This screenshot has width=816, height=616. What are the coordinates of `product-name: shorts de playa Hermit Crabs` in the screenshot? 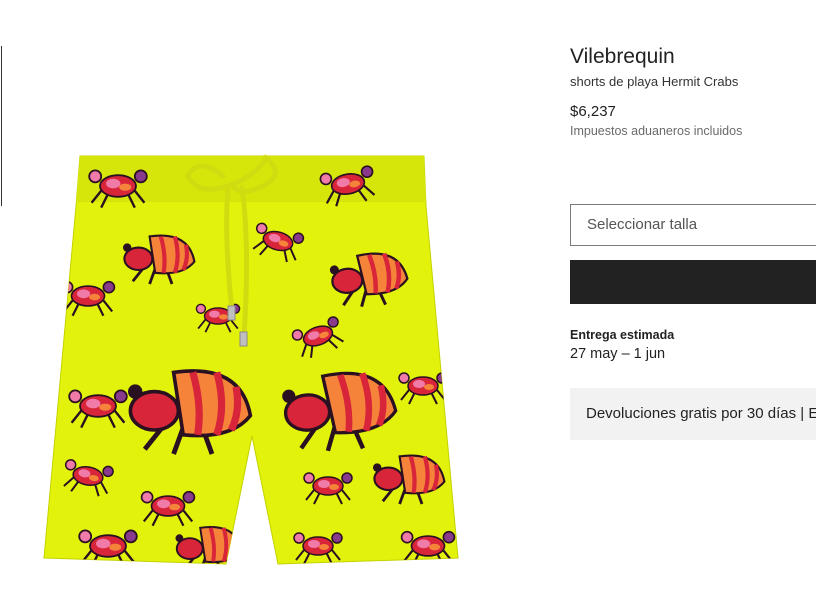 It's located at (654, 81).